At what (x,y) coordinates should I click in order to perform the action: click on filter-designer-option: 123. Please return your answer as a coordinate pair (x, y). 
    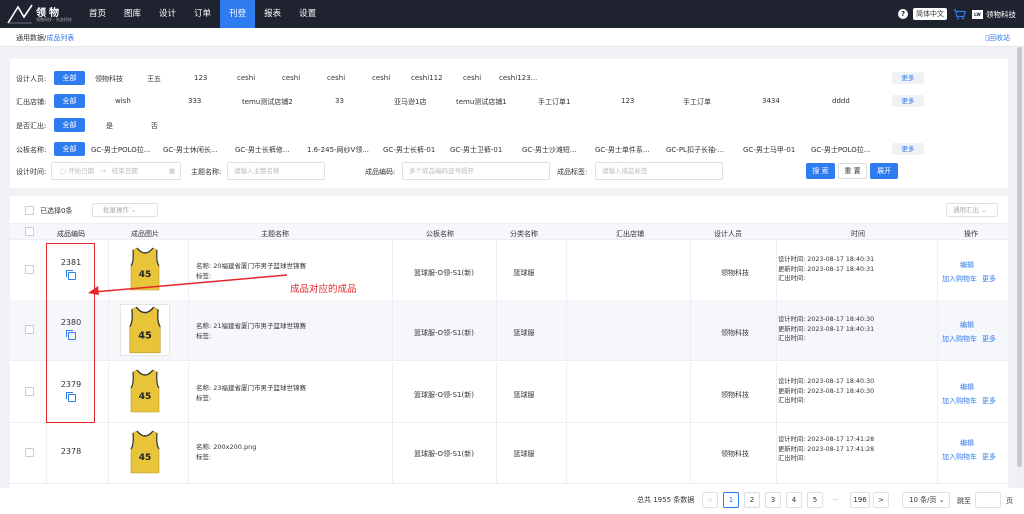
    Looking at the image, I should click on (200, 78).